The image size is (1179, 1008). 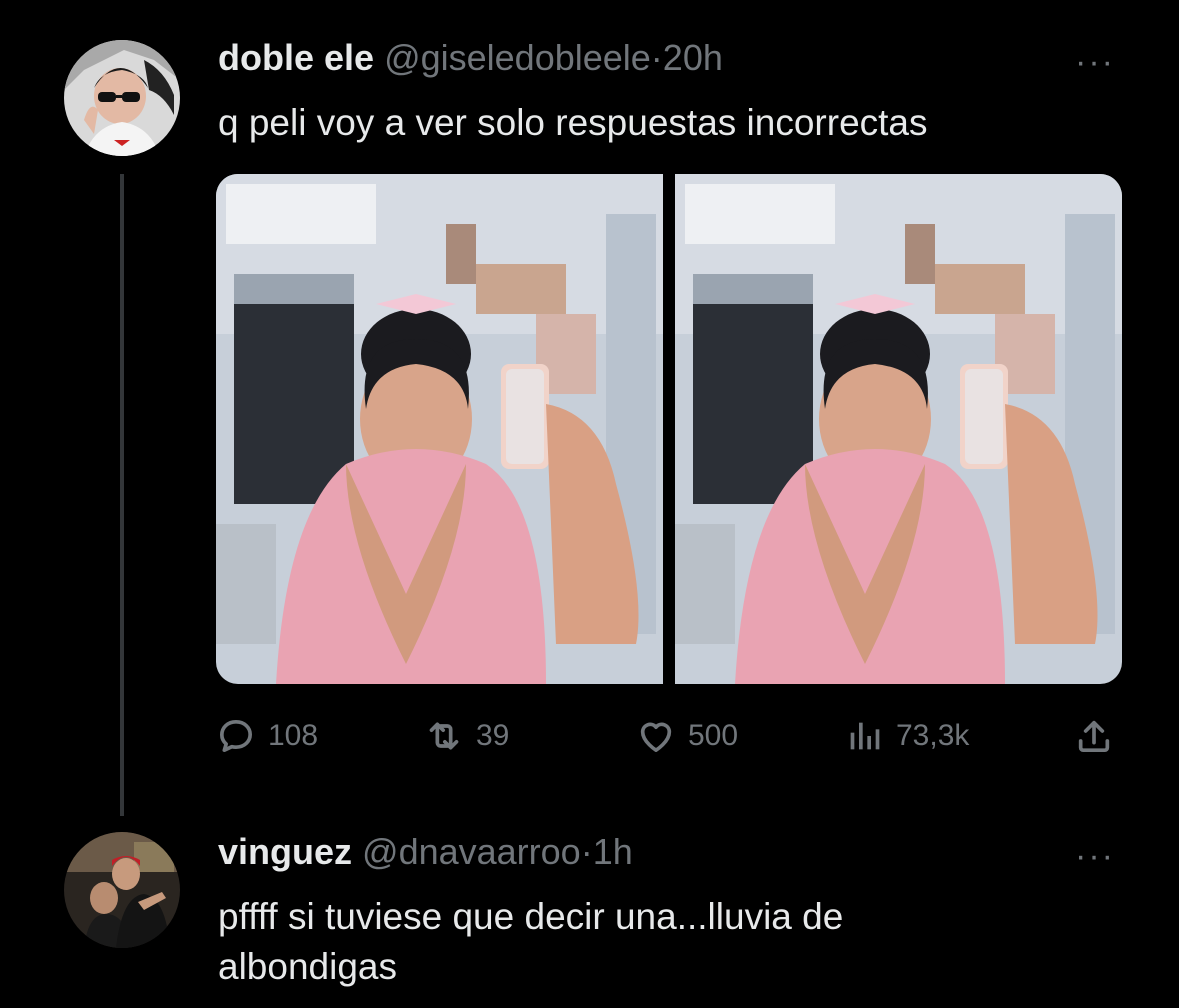 What do you see at coordinates (687, 736) in the screenshot?
I see `like-button: 500` at bounding box center [687, 736].